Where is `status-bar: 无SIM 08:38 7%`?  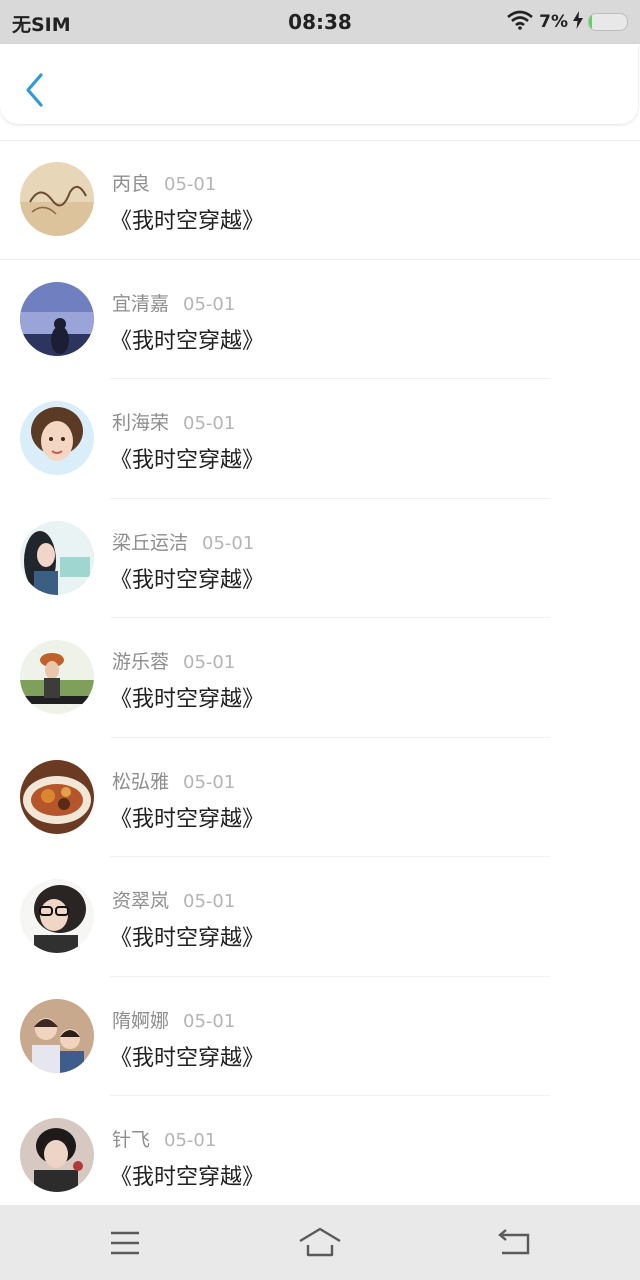
status-bar: 无SIM 08:38 7% is located at coordinates (320, 22).